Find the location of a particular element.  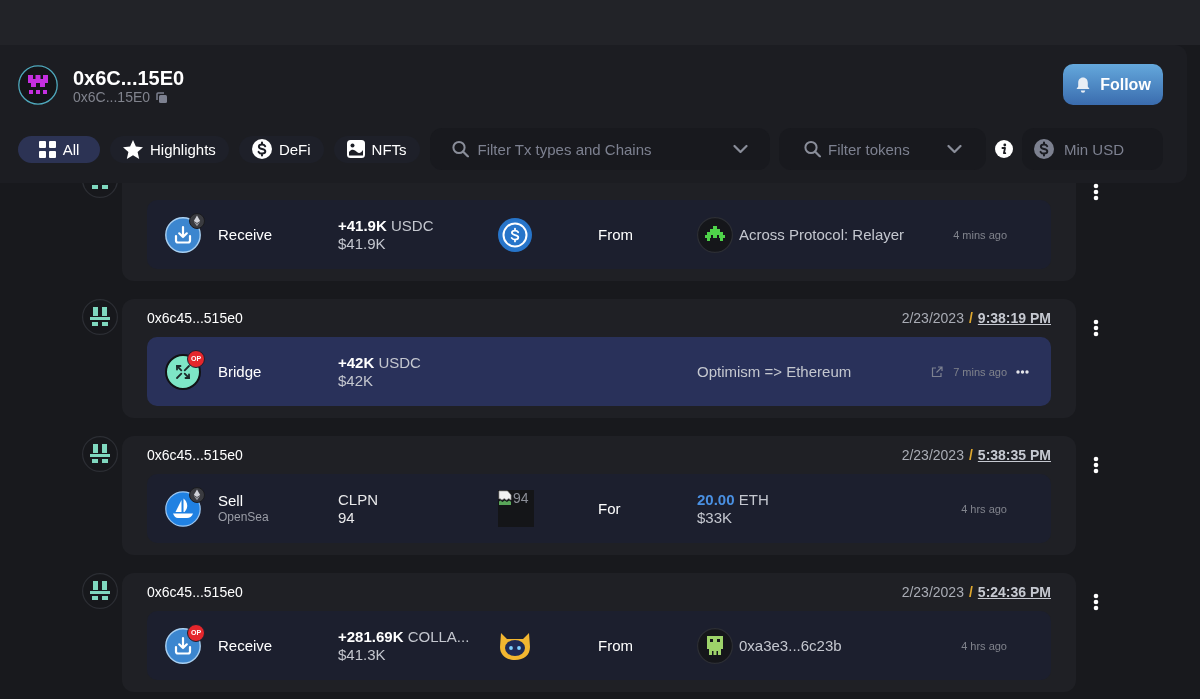

direction-label: For is located at coordinates (609, 508).